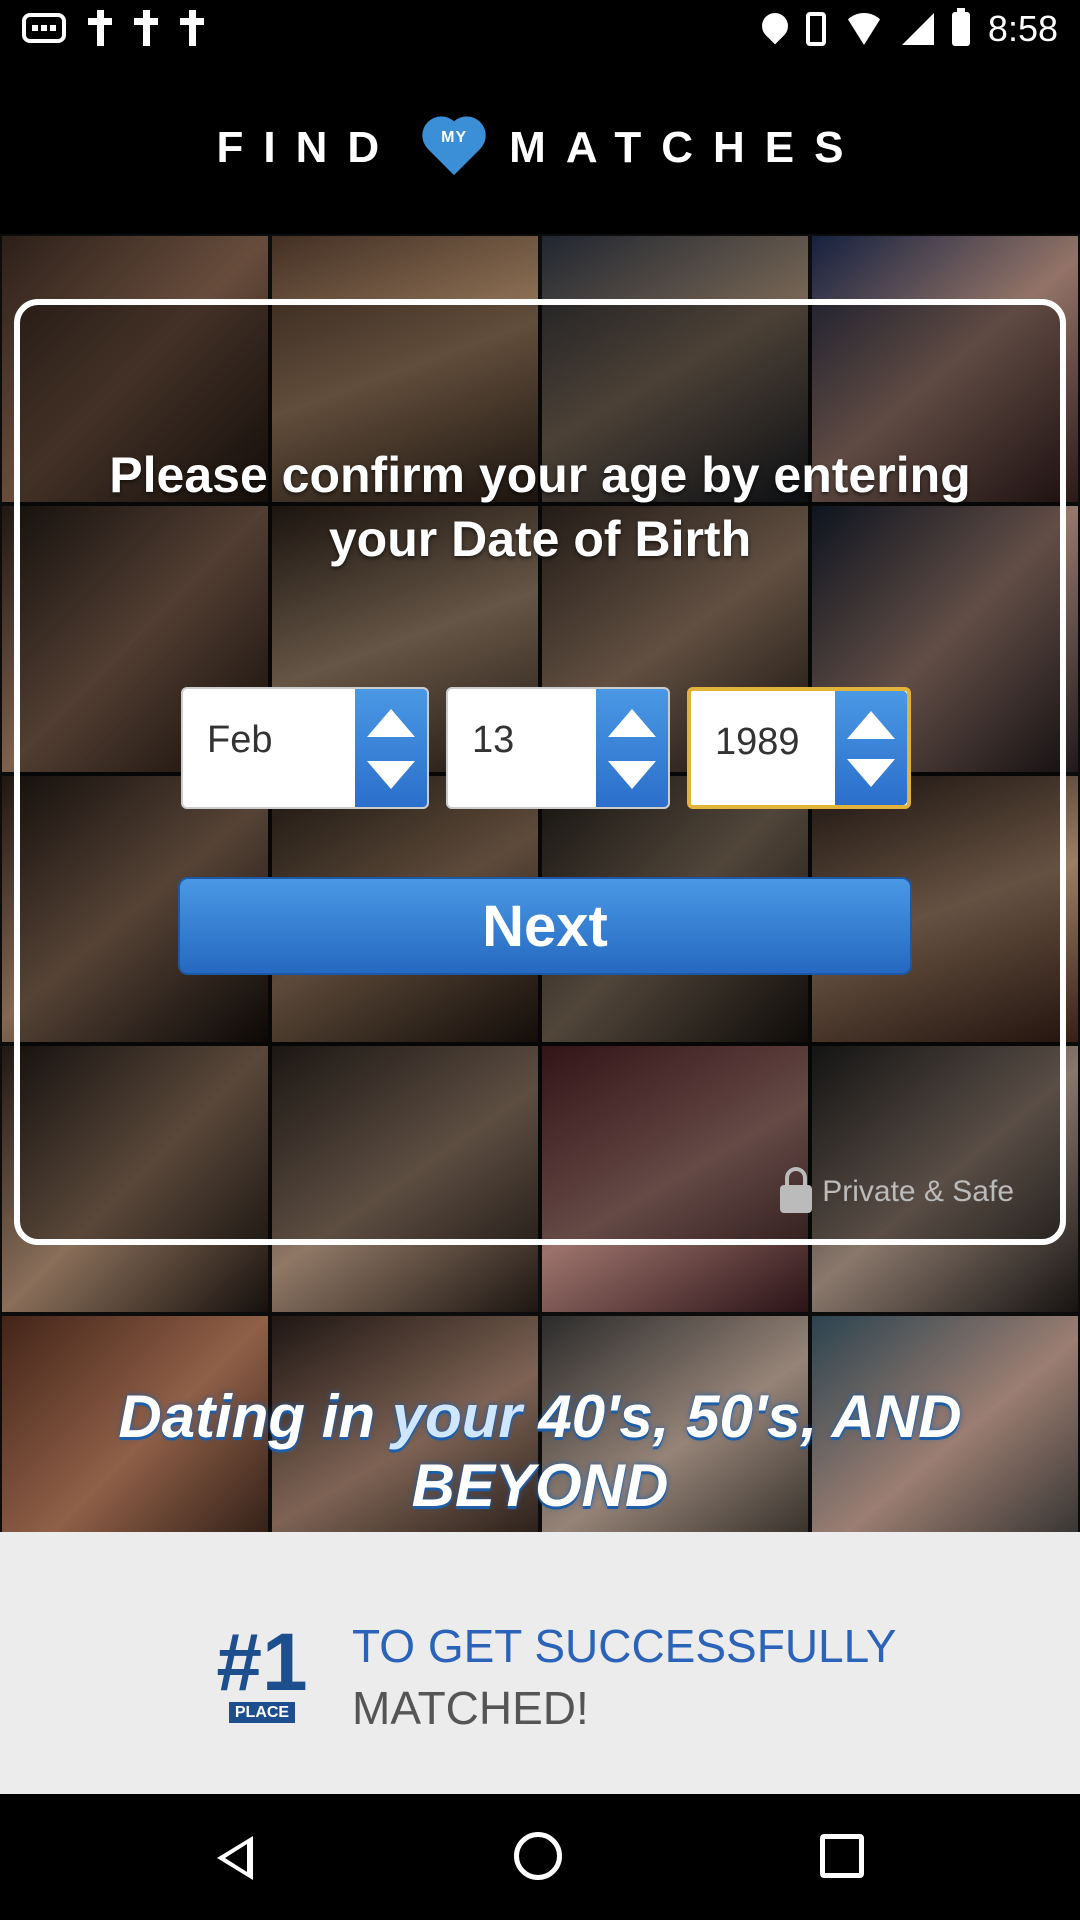 The width and height of the screenshot is (1080, 1920). What do you see at coordinates (470, 1708) in the screenshot?
I see `promo-line2: MATCHED!` at bounding box center [470, 1708].